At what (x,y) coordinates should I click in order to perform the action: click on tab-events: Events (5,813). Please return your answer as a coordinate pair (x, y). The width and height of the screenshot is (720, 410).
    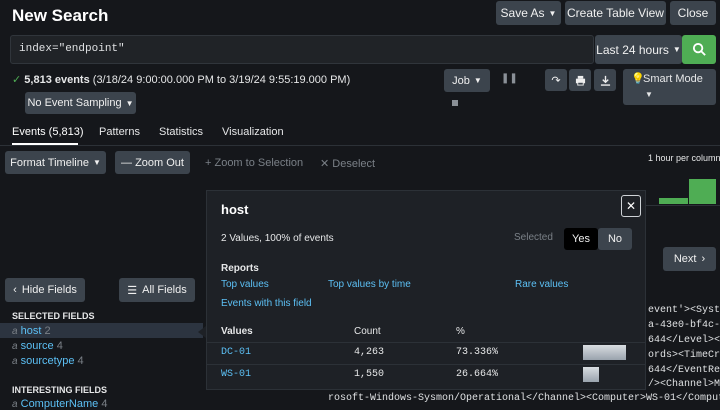
    Looking at the image, I should click on (48, 132).